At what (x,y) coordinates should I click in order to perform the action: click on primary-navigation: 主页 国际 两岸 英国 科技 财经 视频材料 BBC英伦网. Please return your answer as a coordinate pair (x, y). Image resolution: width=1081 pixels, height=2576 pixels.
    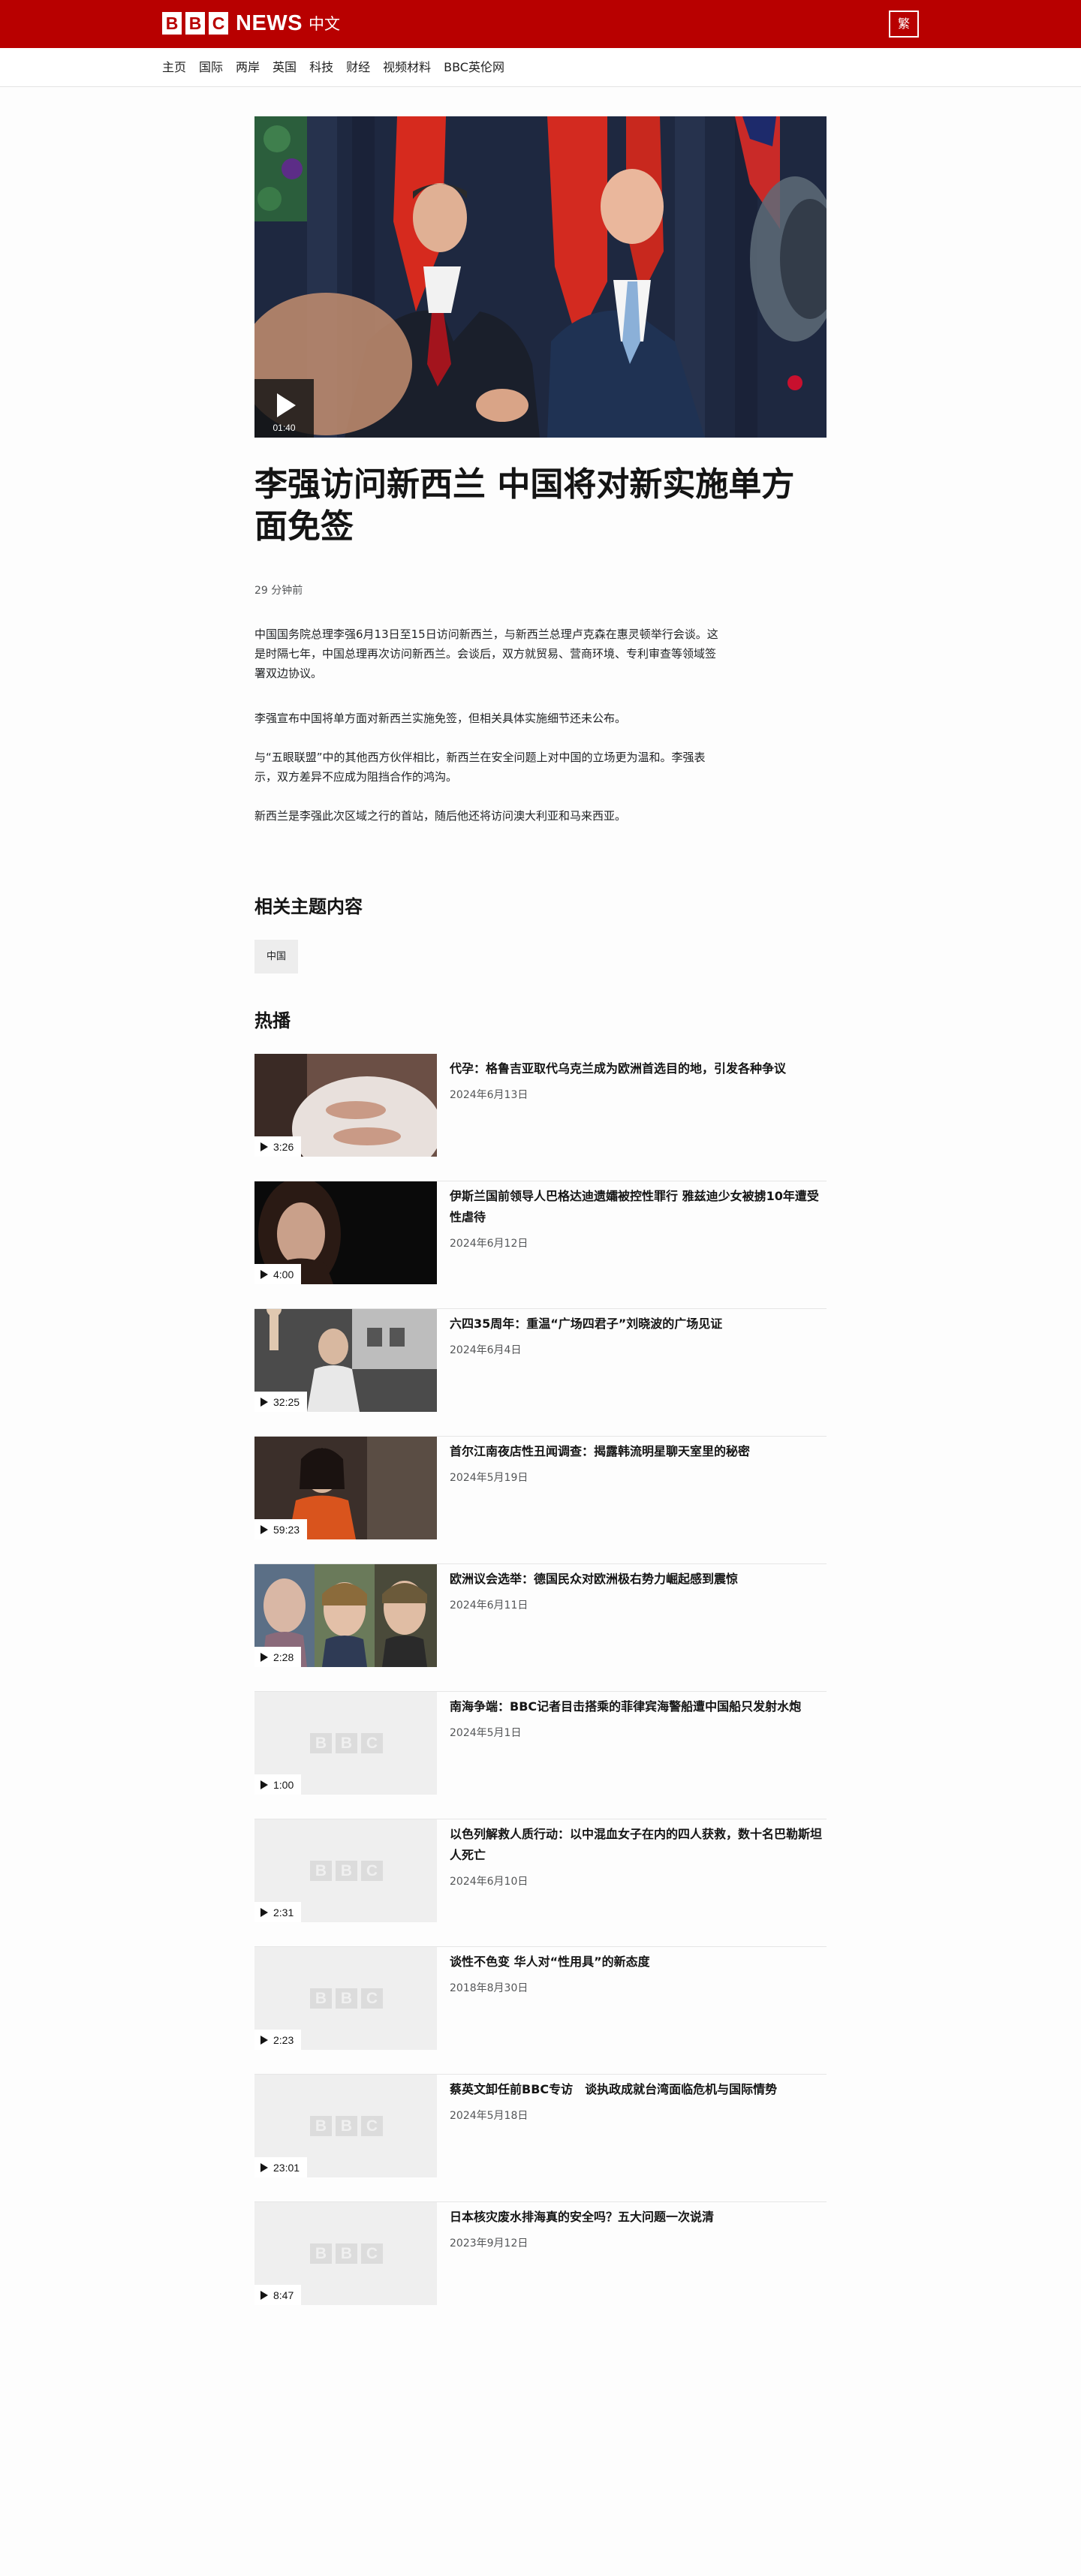
    Looking at the image, I should click on (540, 67).